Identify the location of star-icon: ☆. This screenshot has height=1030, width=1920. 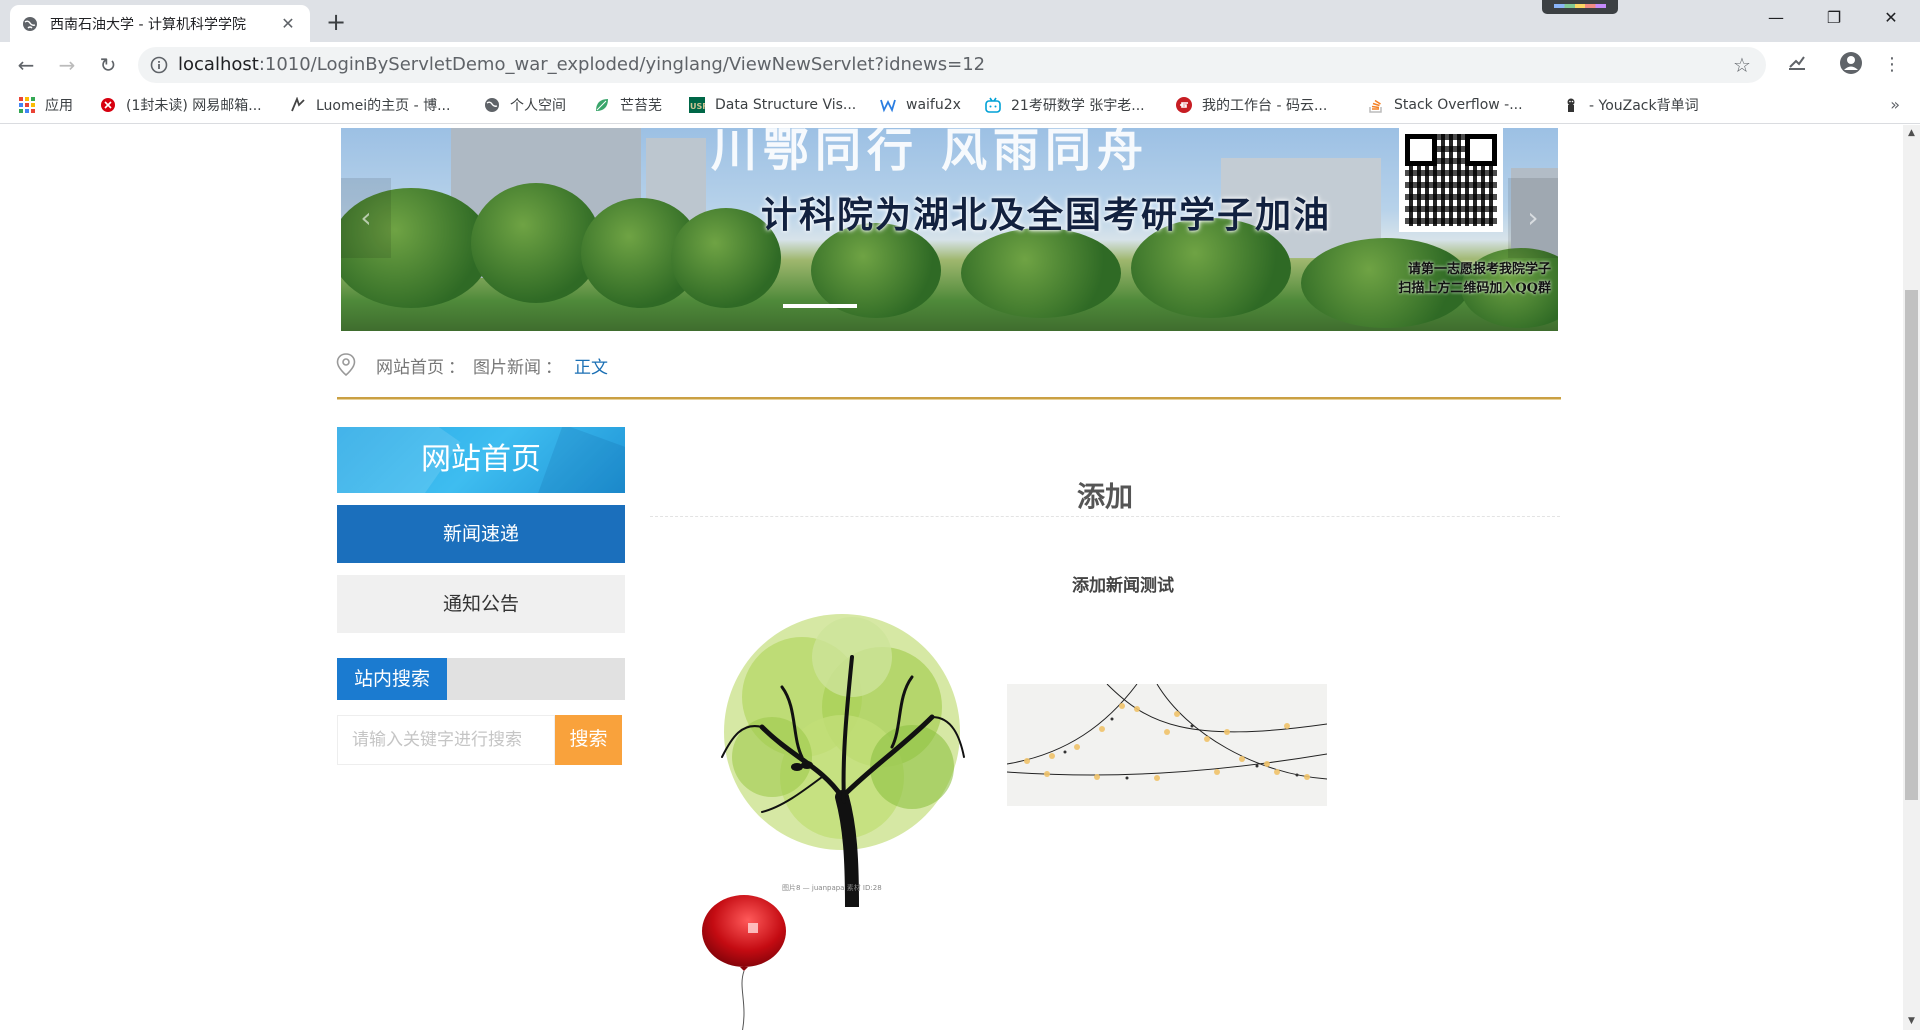
(1742, 65).